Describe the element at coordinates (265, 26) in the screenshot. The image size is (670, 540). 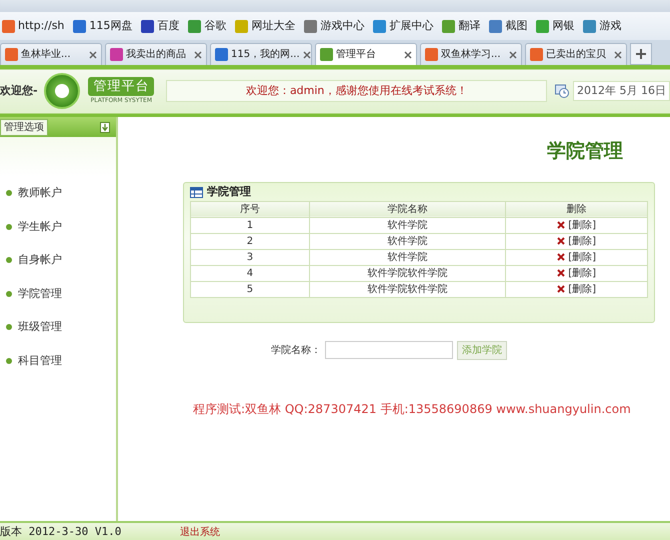
I see `bookmark-link: 网址大全` at that location.